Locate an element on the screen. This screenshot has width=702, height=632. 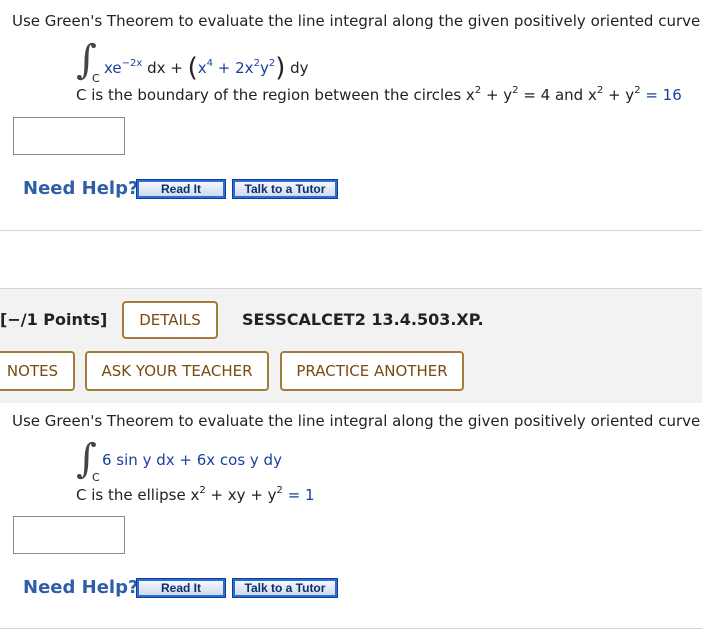
practice-another-button: PRACTICE ANOTHER is located at coordinates (372, 371).